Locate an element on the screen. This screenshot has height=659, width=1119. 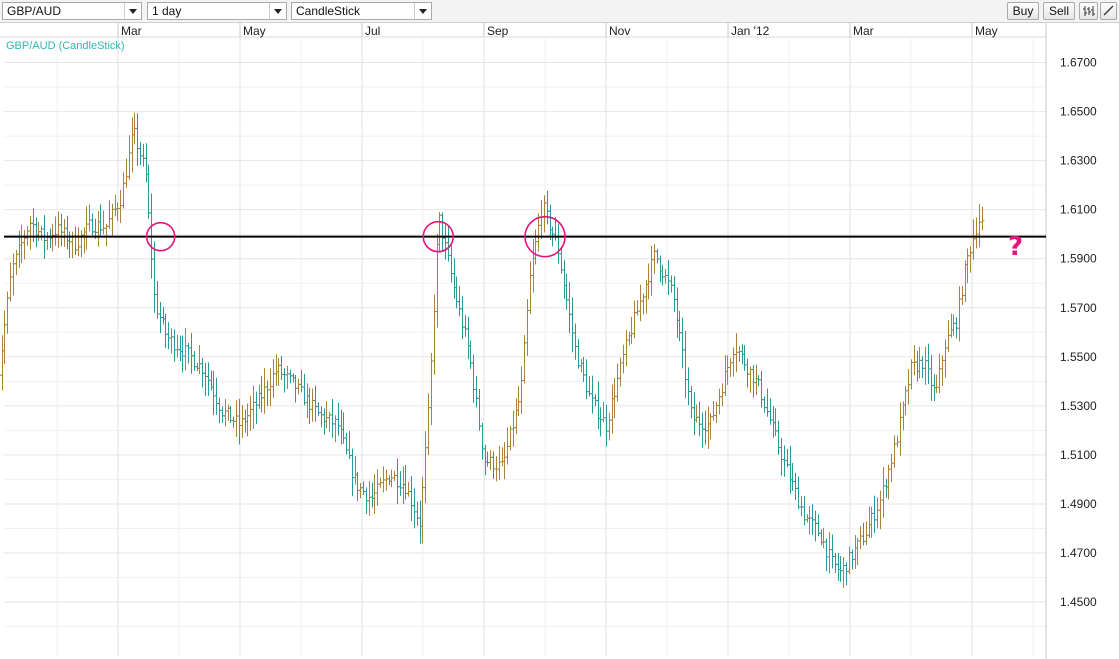
x-tick-label: Jan '12 is located at coordinates (750, 31).